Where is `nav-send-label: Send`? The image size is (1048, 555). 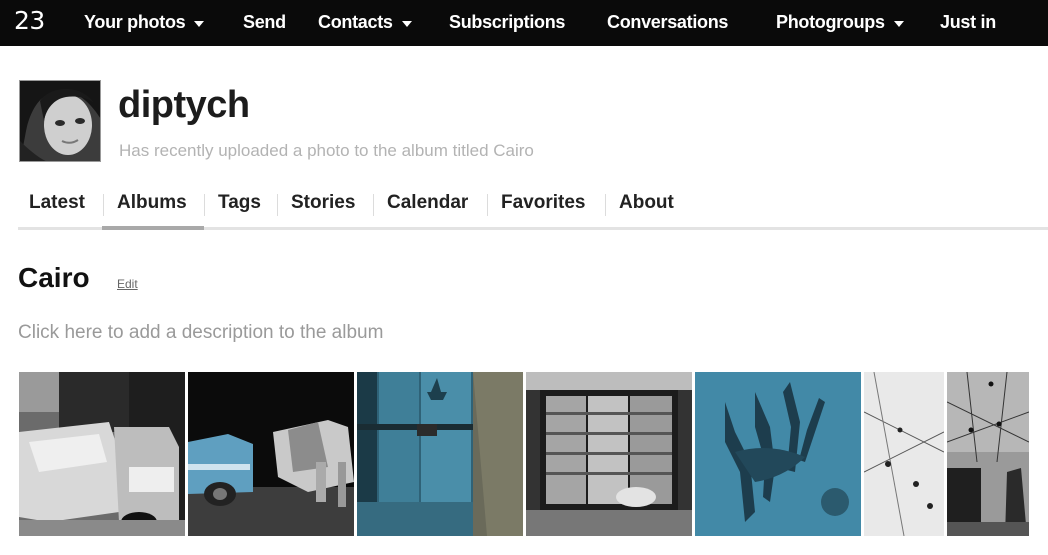
nav-send-label: Send is located at coordinates (264, 22).